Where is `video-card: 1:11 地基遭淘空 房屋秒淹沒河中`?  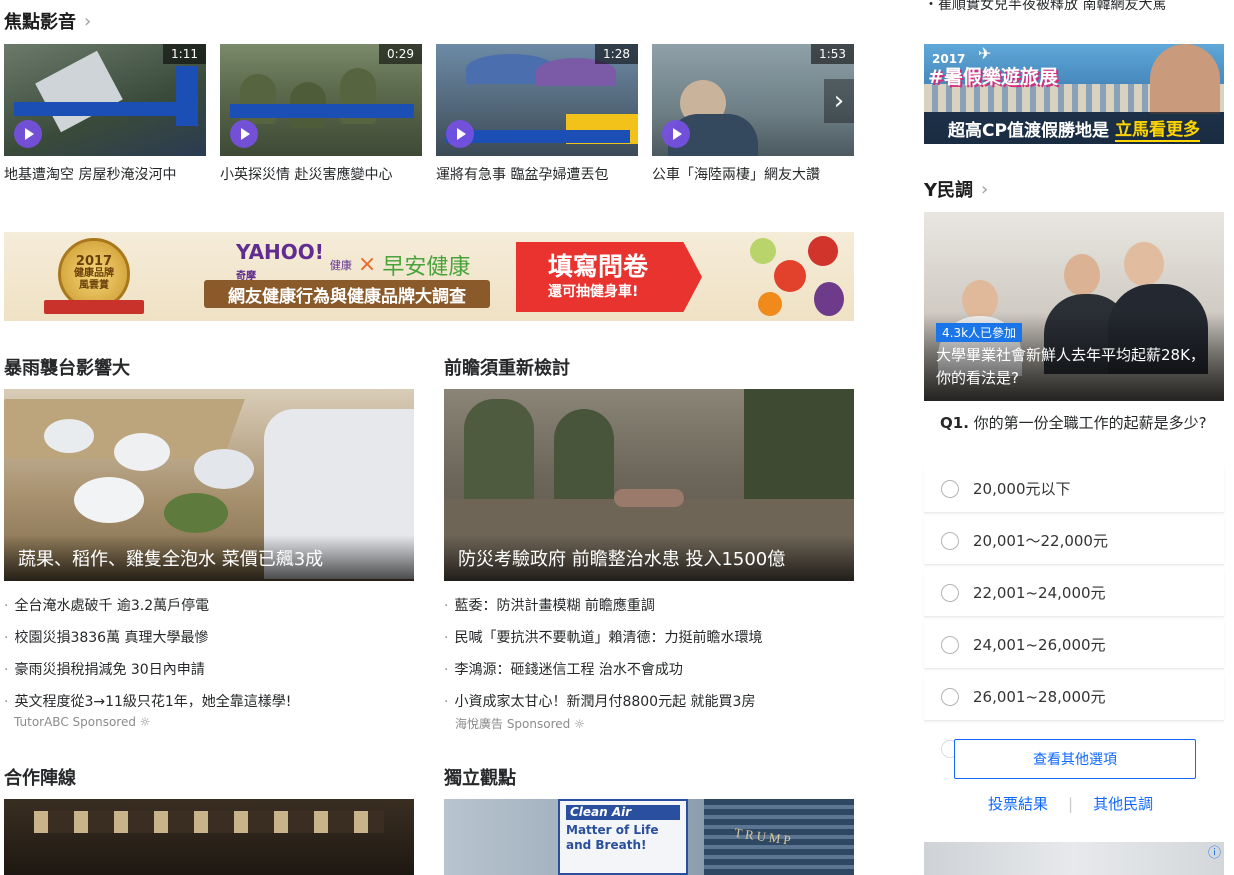
video-card: 1:11 地基遭淘空 房屋秒淹沒河中 is located at coordinates (105, 114).